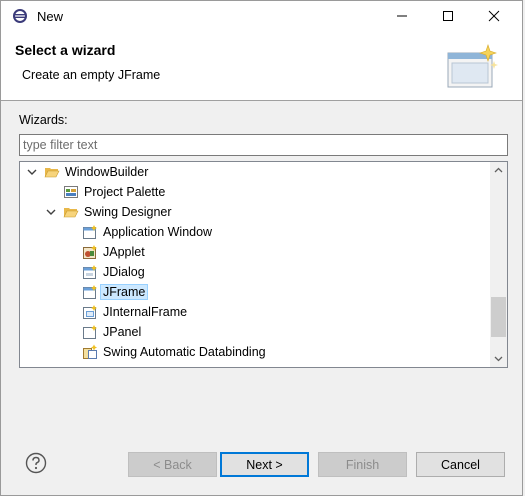 This screenshot has width=525, height=500. Describe the element at coordinates (107, 172) in the screenshot. I see `tree-item-label: WindowBuilder` at that location.